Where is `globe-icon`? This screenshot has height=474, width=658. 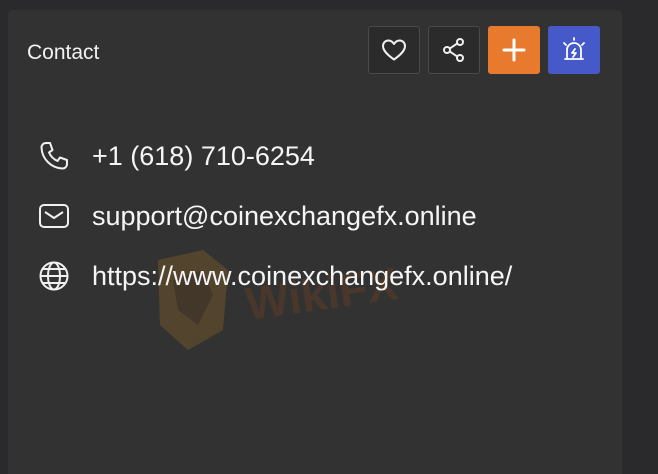
globe-icon is located at coordinates (54, 276).